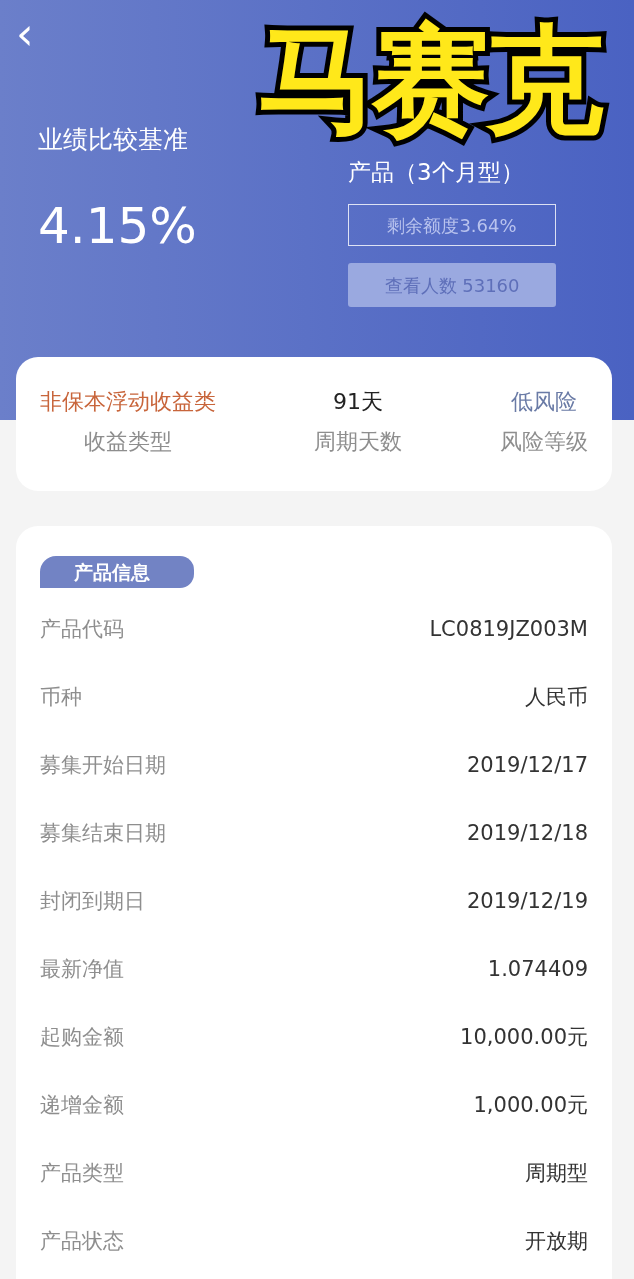  What do you see at coordinates (527, 902) in the screenshot?
I see `info-value: 2019/12/19` at bounding box center [527, 902].